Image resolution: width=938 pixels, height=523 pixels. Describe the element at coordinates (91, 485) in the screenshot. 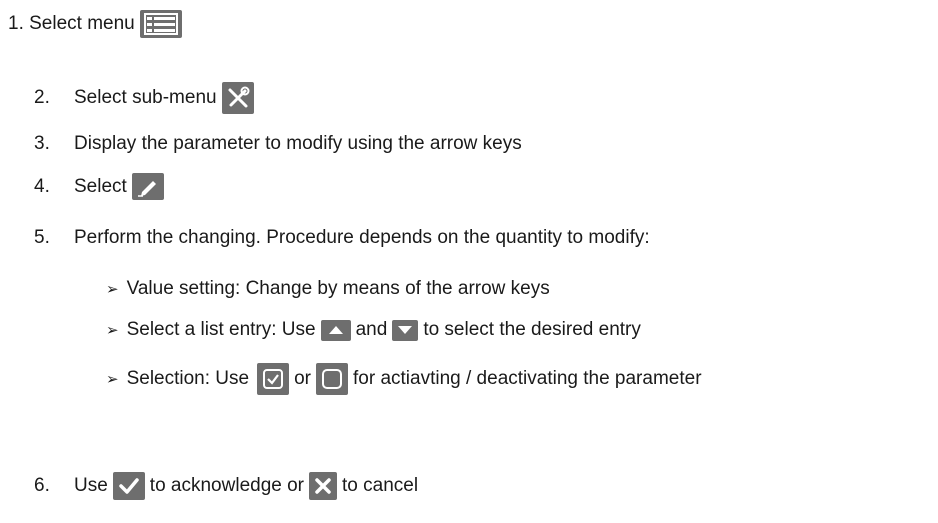

I see `step-6-text-a: Use` at that location.